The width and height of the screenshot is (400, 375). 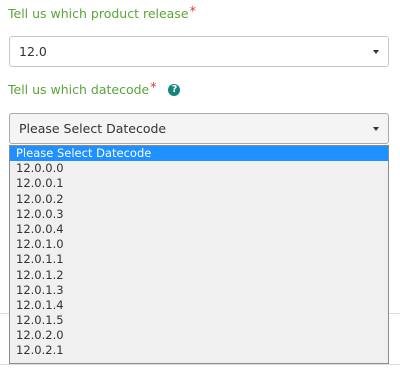 What do you see at coordinates (199, 154) in the screenshot?
I see `dropdown-option: Please Select Datecode` at bounding box center [199, 154].